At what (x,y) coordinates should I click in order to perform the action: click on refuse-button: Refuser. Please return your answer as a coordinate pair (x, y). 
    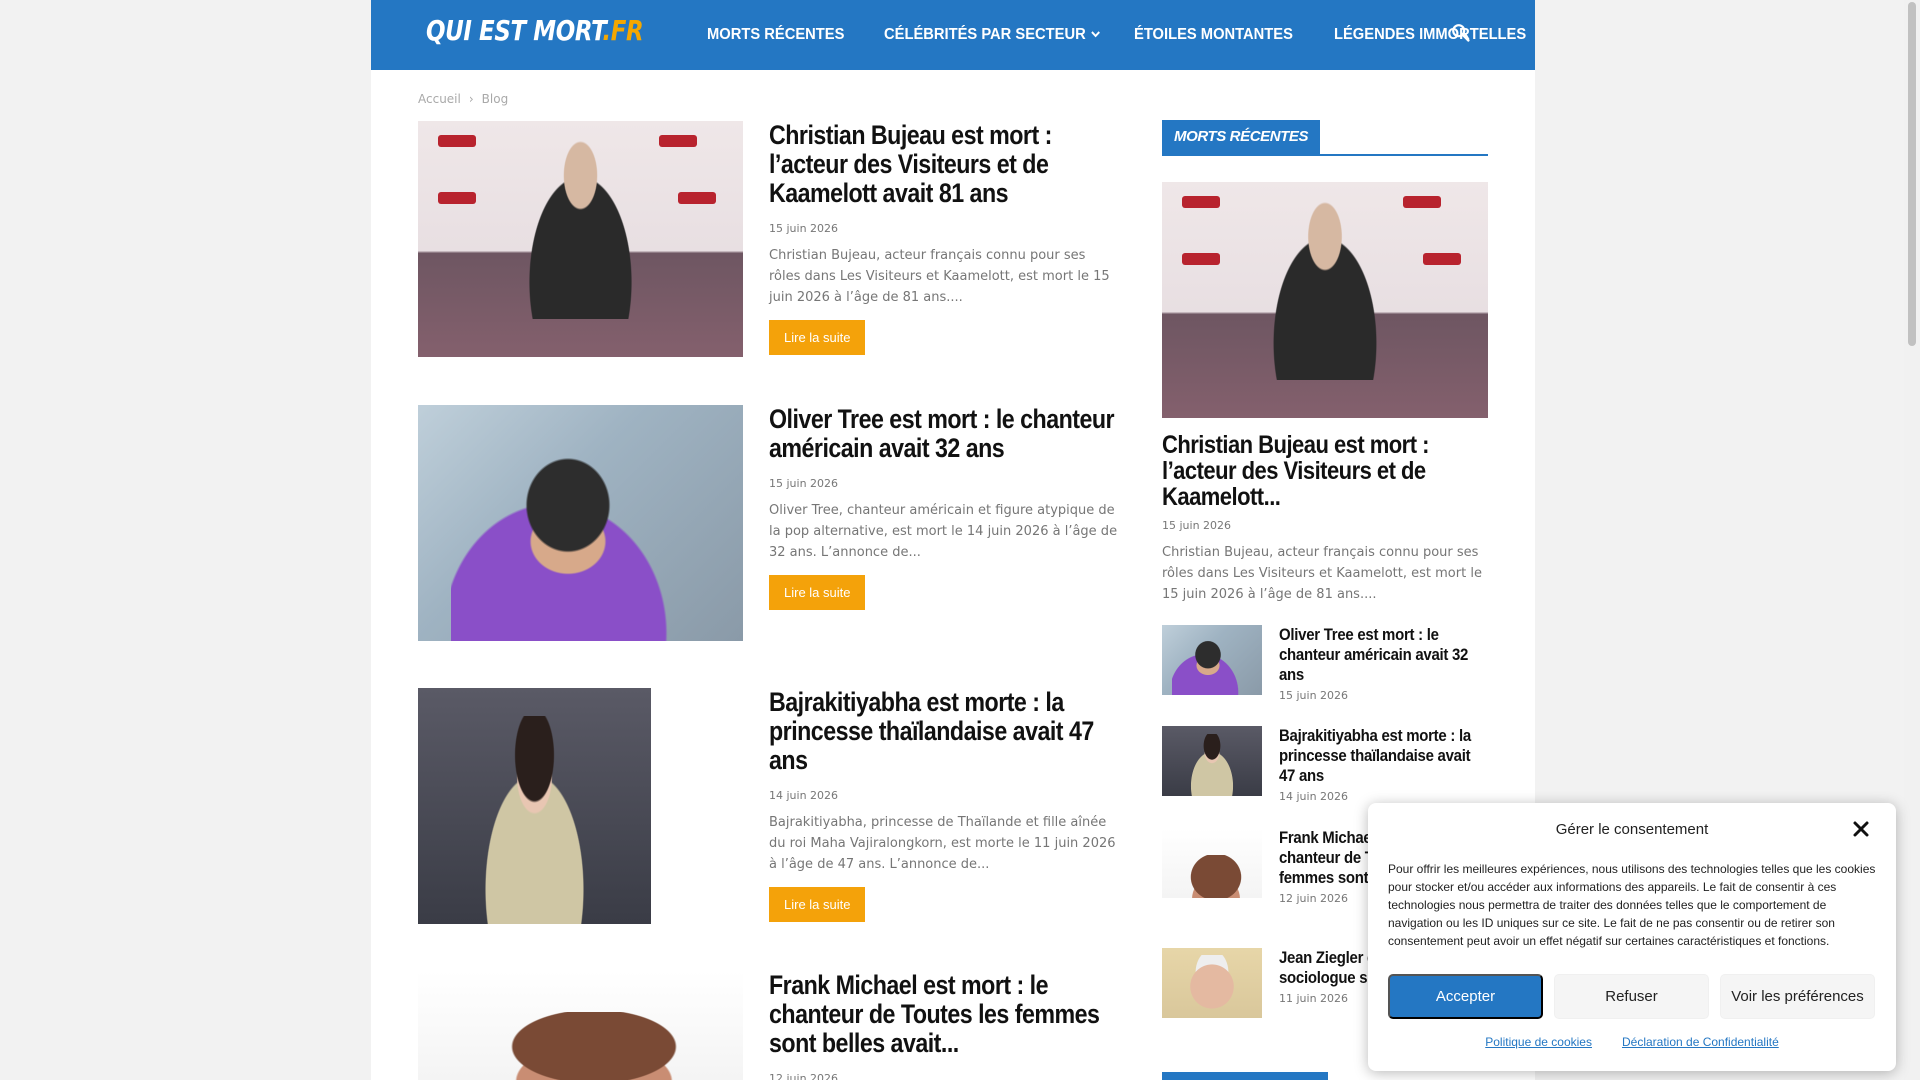
    Looking at the image, I should click on (1631, 996).